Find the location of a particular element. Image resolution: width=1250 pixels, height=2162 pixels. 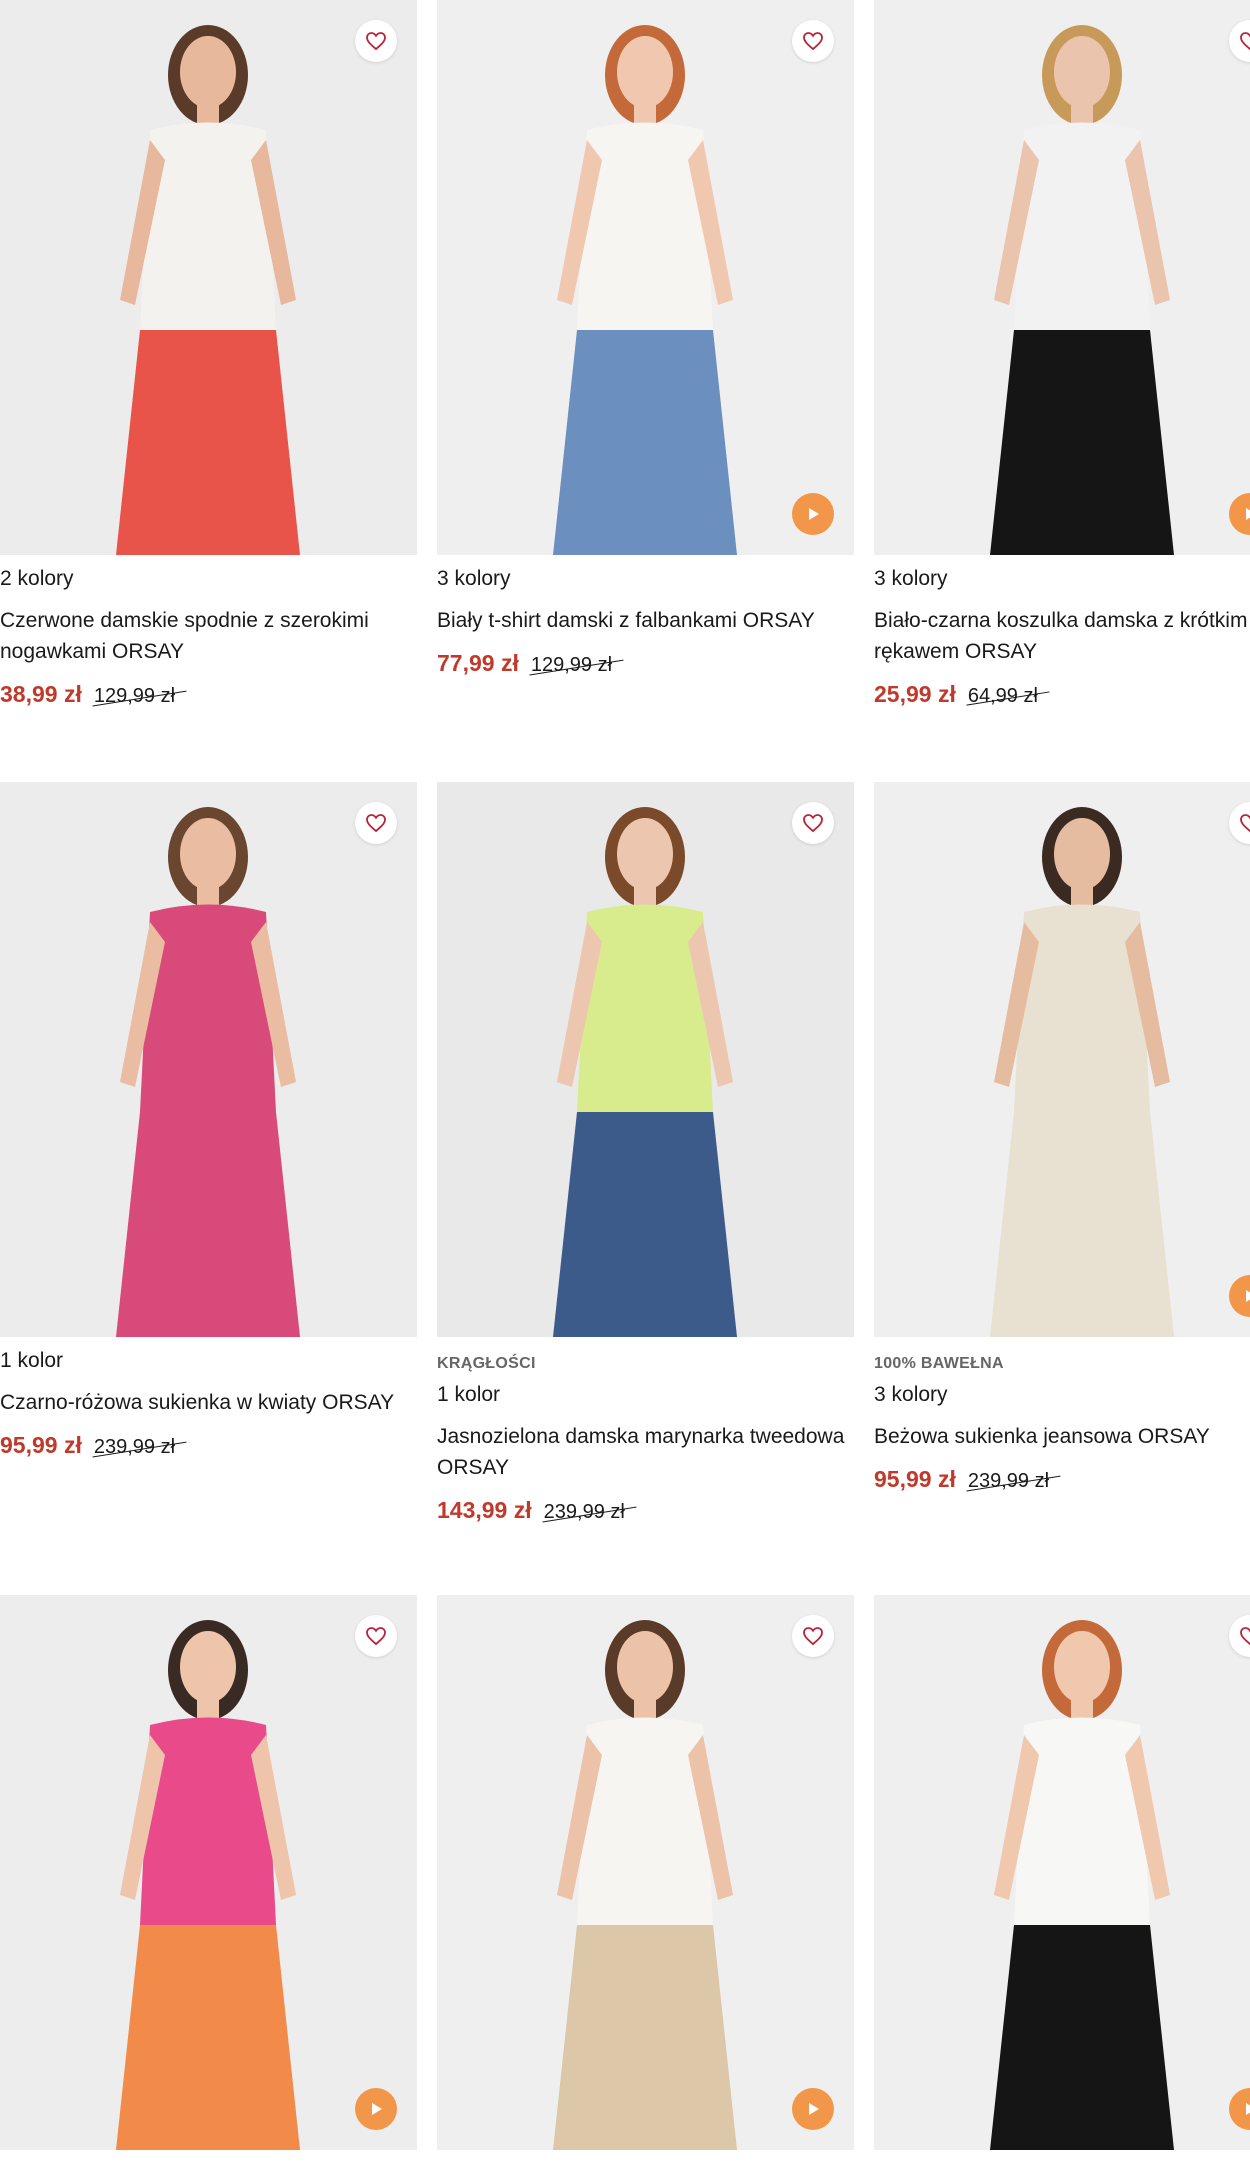

price-block: 77,99 zł 129,99 zł is located at coordinates (645, 663).